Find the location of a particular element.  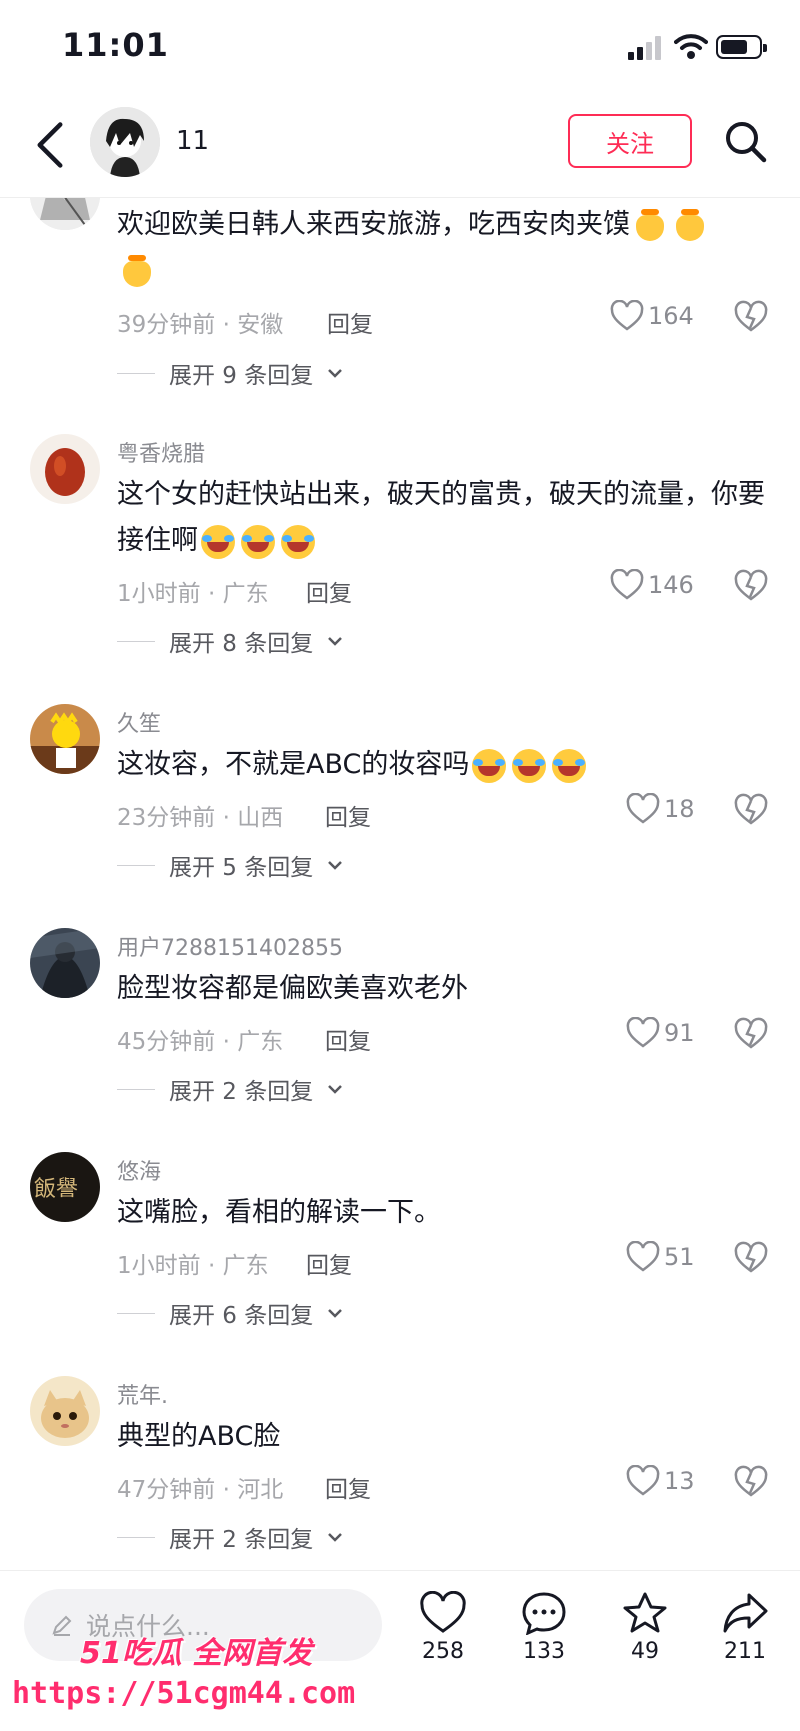

comment-username: 悠海 is located at coordinates (139, 1170).